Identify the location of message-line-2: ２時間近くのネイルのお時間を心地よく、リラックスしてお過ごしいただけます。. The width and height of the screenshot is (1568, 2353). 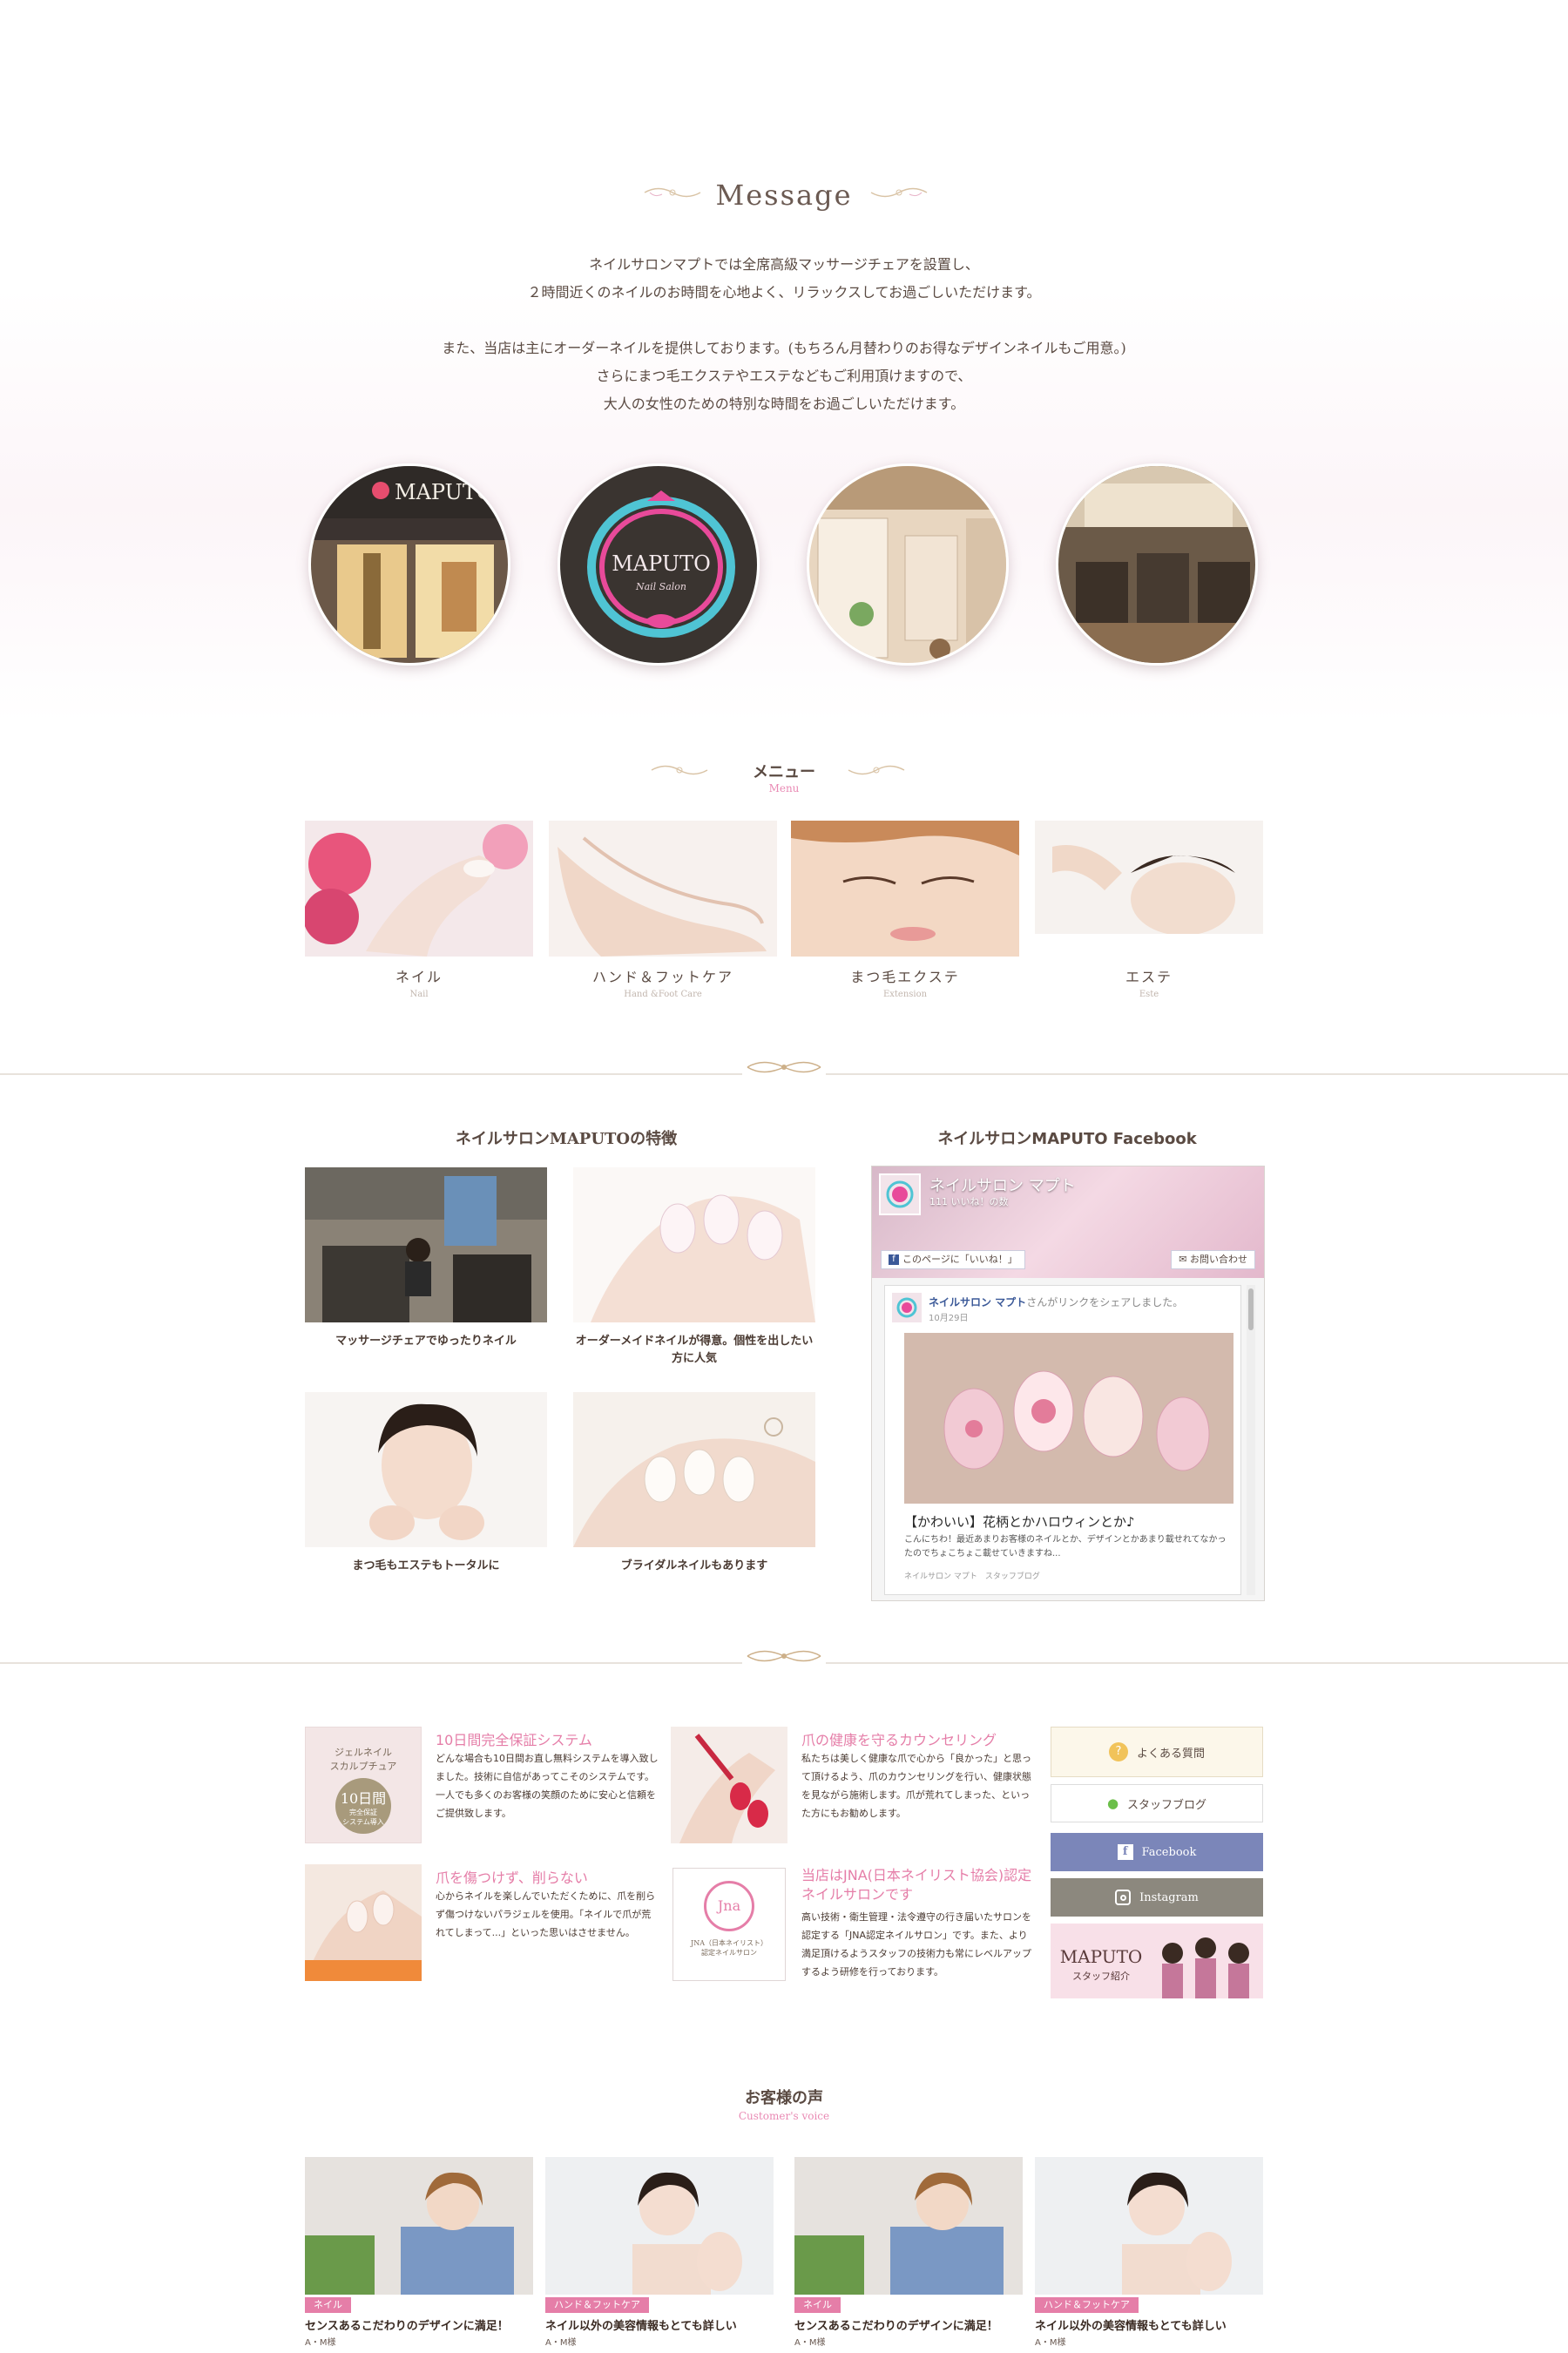
(784, 292).